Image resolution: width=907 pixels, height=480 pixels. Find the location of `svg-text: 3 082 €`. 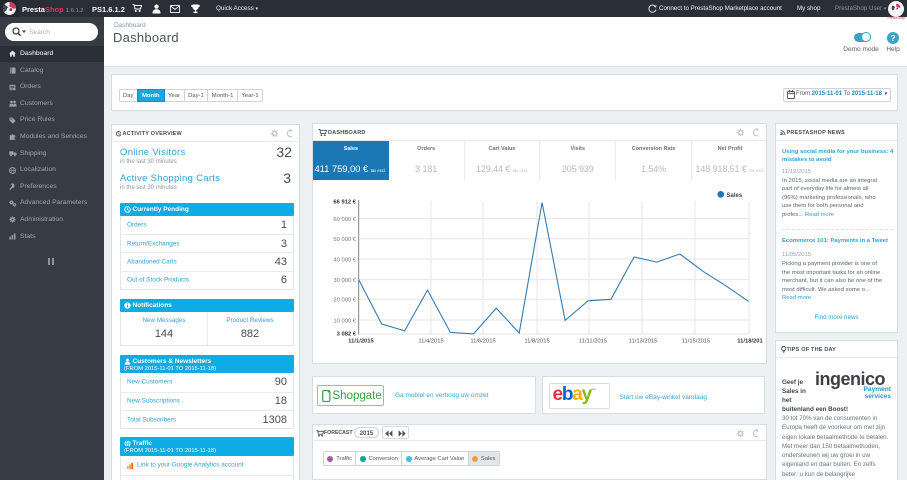

svg-text: 3 082 € is located at coordinates (347, 334).